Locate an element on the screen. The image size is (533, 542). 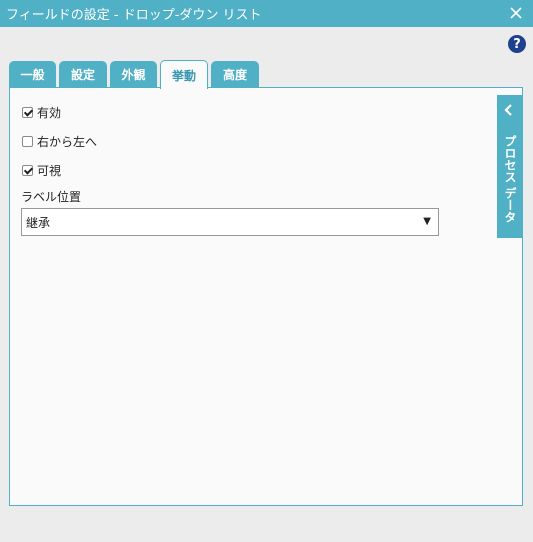
process-data-label: プロセス データ is located at coordinates (510, 179).